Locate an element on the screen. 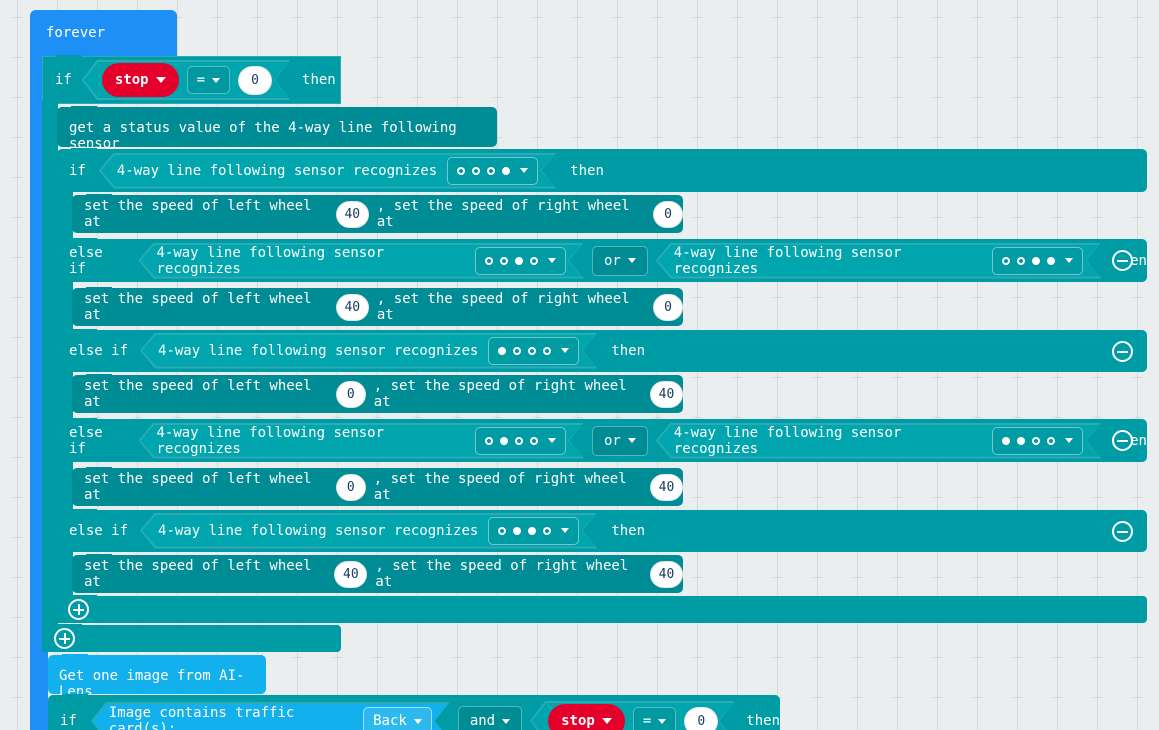 The image size is (1159, 730). traffic-logic-joiner: and is located at coordinates (490, 718).